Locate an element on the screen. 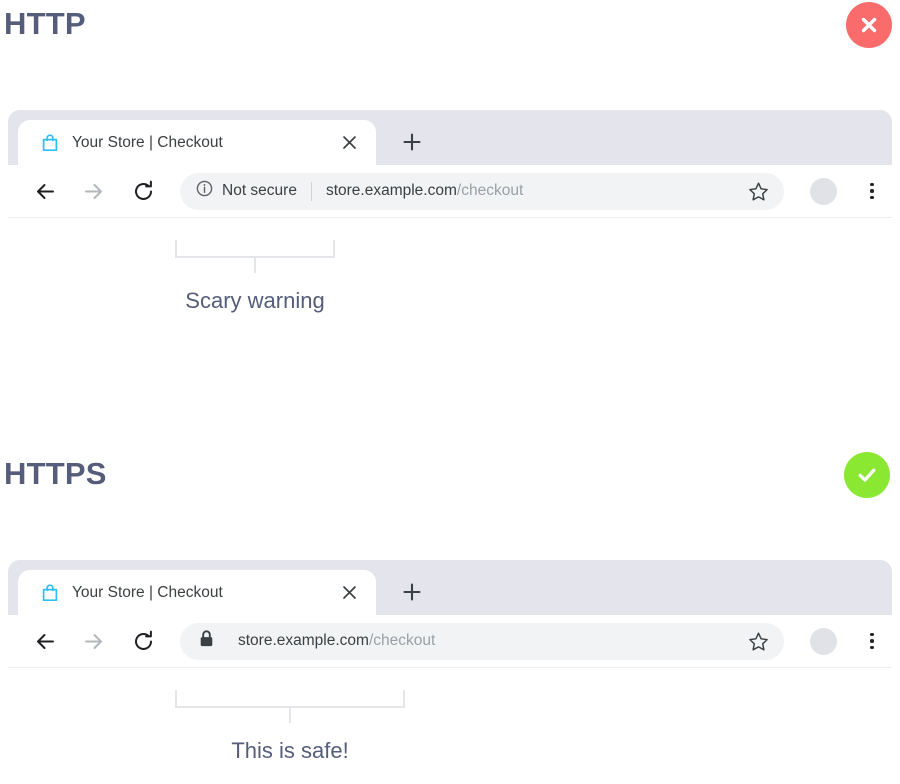  security-indicator: Not secure is located at coordinates (245, 191).